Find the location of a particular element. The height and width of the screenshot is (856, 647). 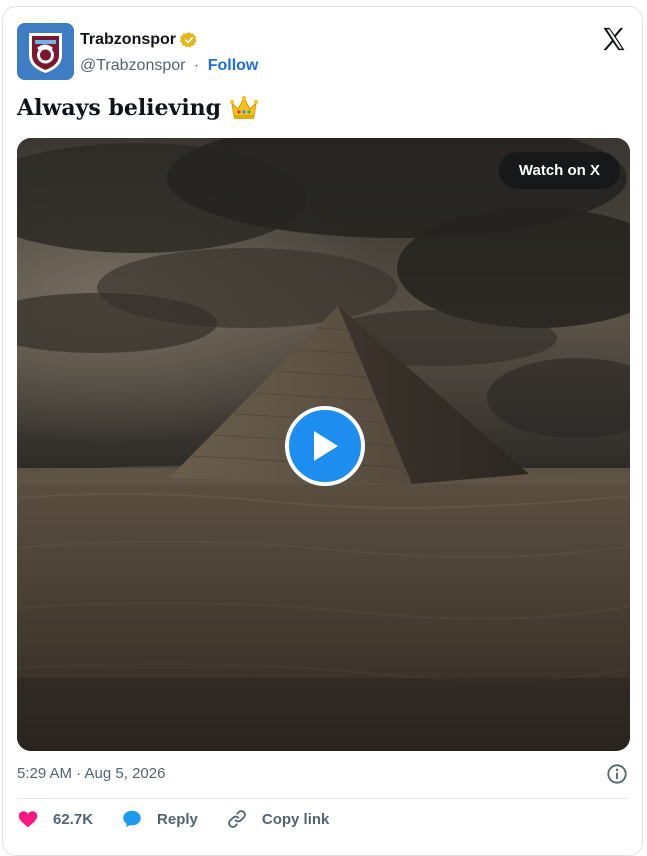

play-icon is located at coordinates (326, 446).